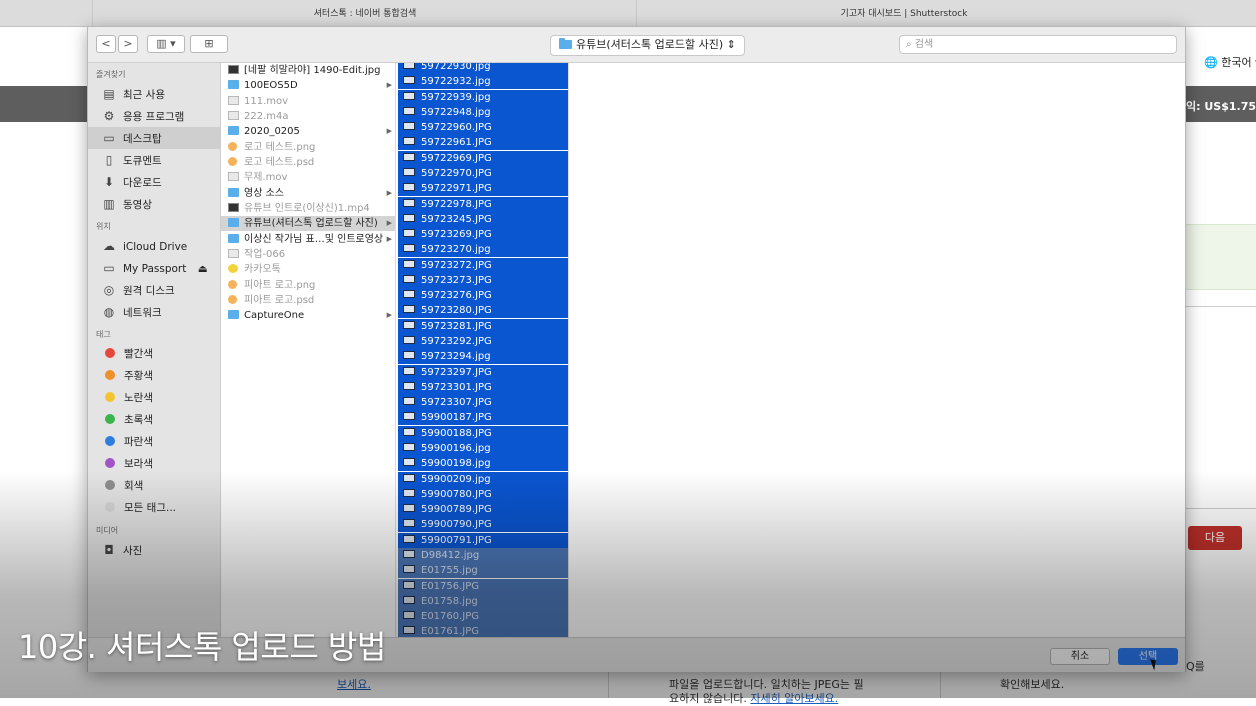 The height and width of the screenshot is (706, 1256). I want to click on selected-file-item: E01758.jpg, so click(483, 601).